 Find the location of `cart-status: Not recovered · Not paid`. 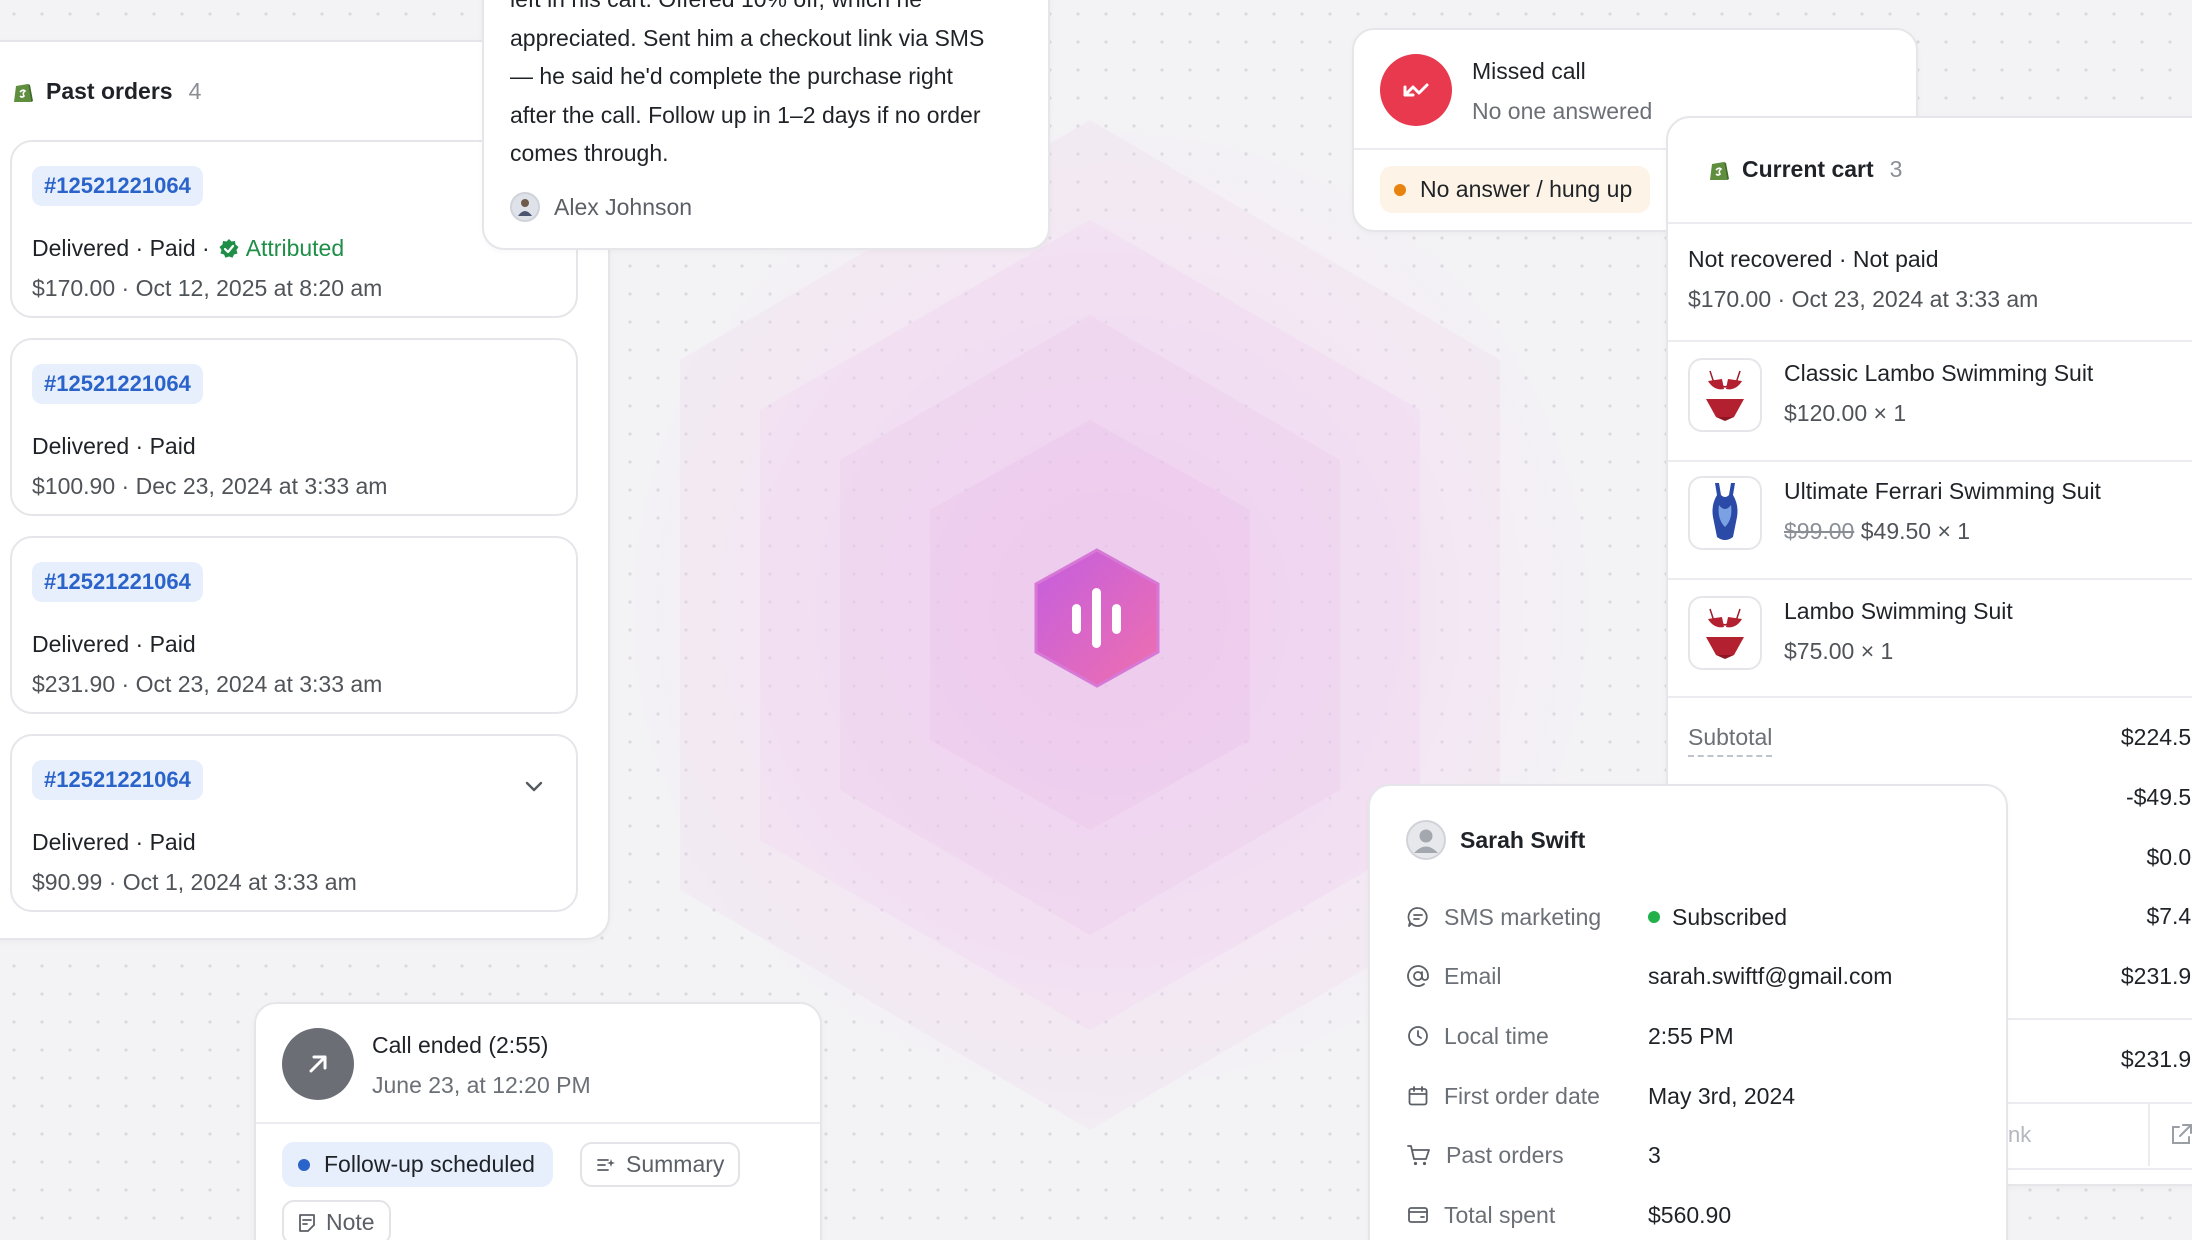

cart-status: Not recovered · Not paid is located at coordinates (1813, 259).